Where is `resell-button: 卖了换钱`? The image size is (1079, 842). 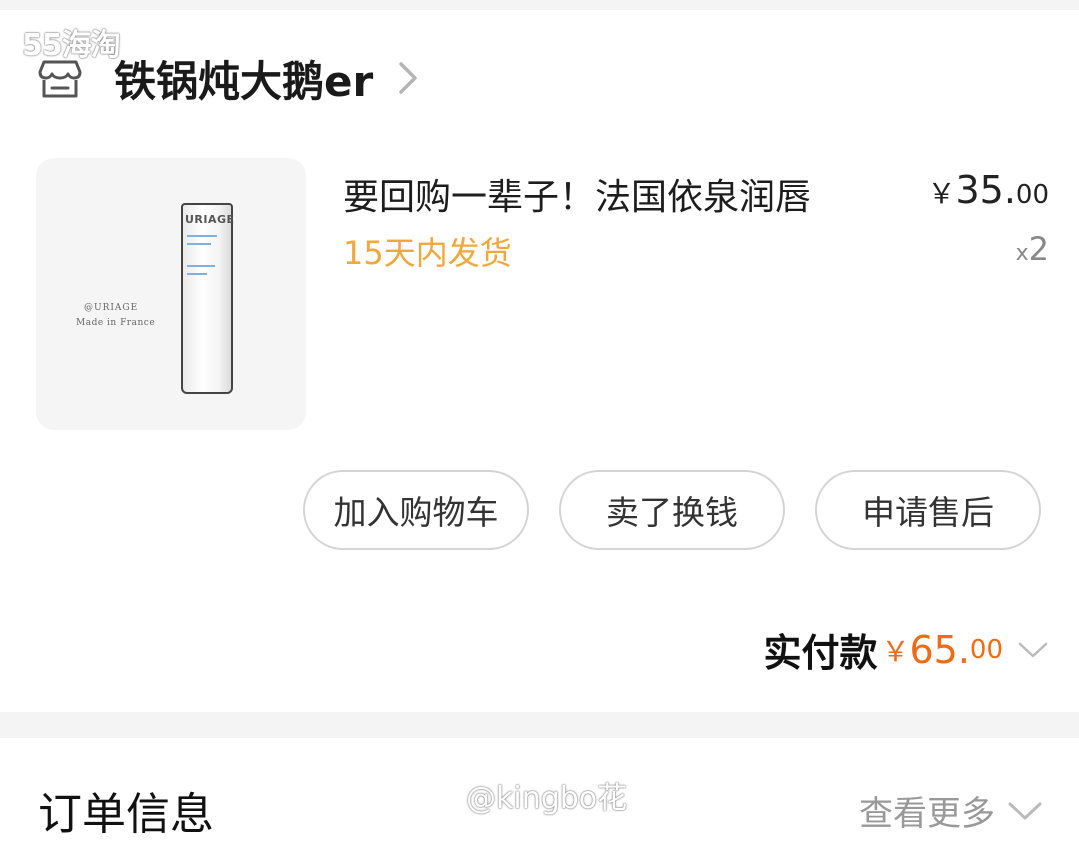 resell-button: 卖了换钱 is located at coordinates (672, 510).